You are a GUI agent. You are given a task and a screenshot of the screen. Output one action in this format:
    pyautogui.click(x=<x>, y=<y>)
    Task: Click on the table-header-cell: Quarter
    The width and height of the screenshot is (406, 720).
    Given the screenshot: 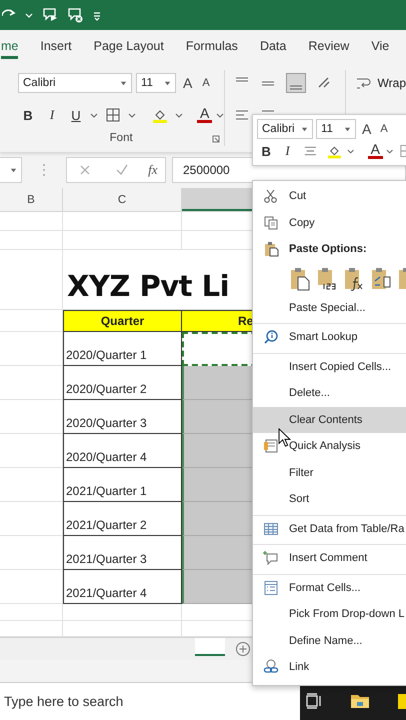 What is the action you would take?
    pyautogui.click(x=122, y=321)
    